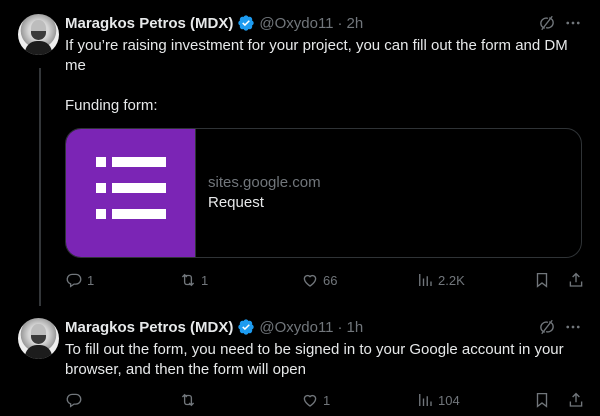  Describe the element at coordinates (355, 23) in the screenshot. I see `timestamp: 2h` at that location.